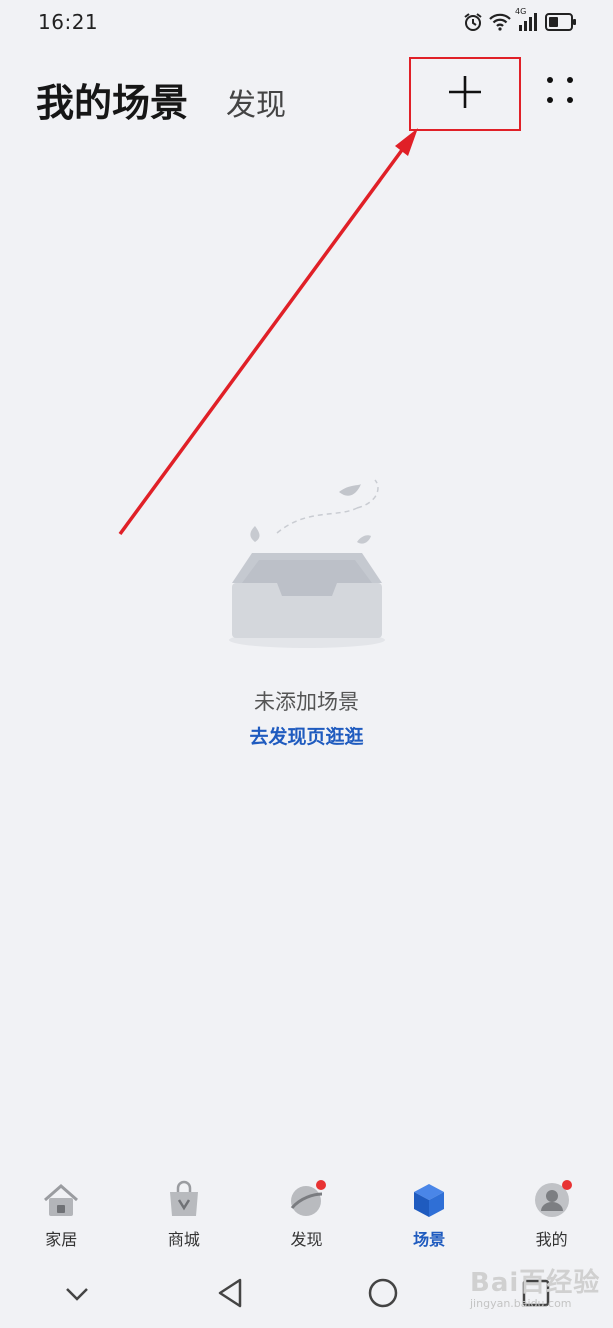  I want to click on nav-back-button, so click(229, 1295).